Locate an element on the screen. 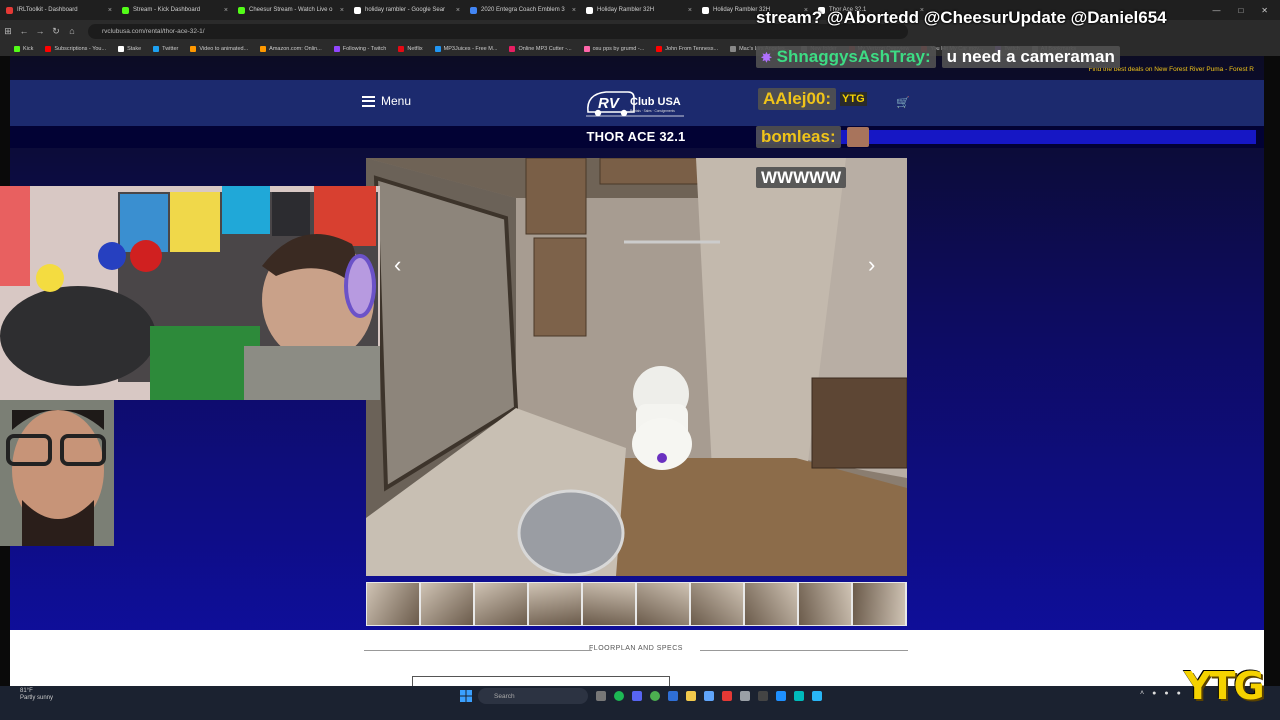 The width and height of the screenshot is (1280, 720). menu-button: Menu is located at coordinates (386, 101).